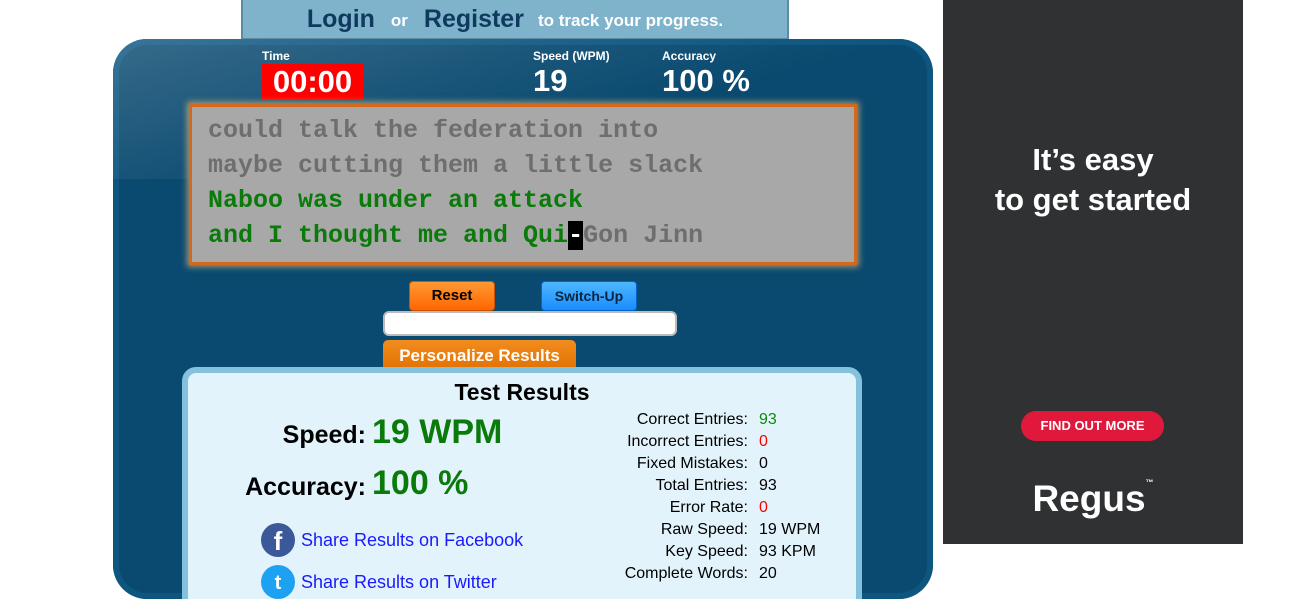 This screenshot has height=599, width=1301. Describe the element at coordinates (474, 19) in the screenshot. I see `register-link: Register` at that location.